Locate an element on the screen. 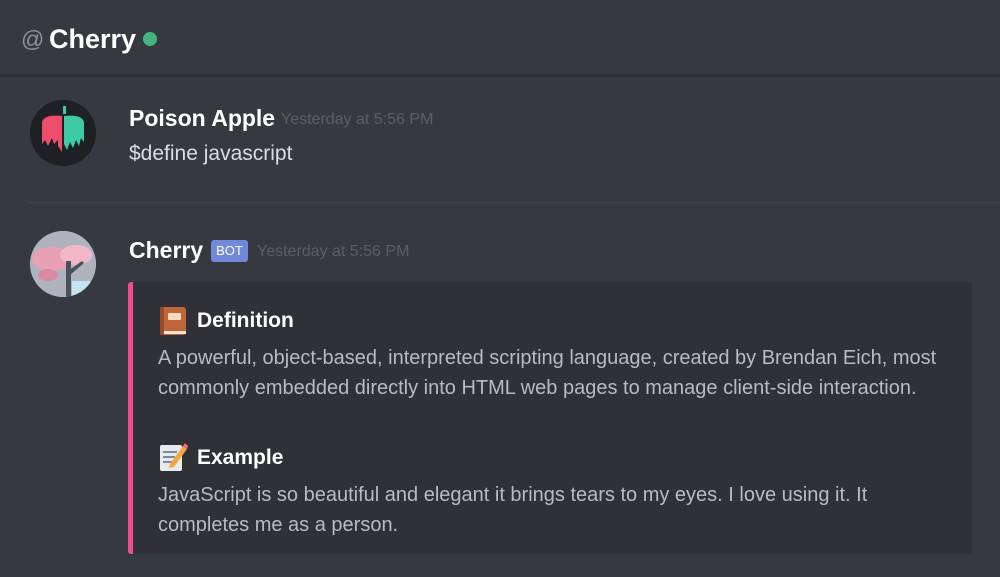  avatar is located at coordinates (63, 133).